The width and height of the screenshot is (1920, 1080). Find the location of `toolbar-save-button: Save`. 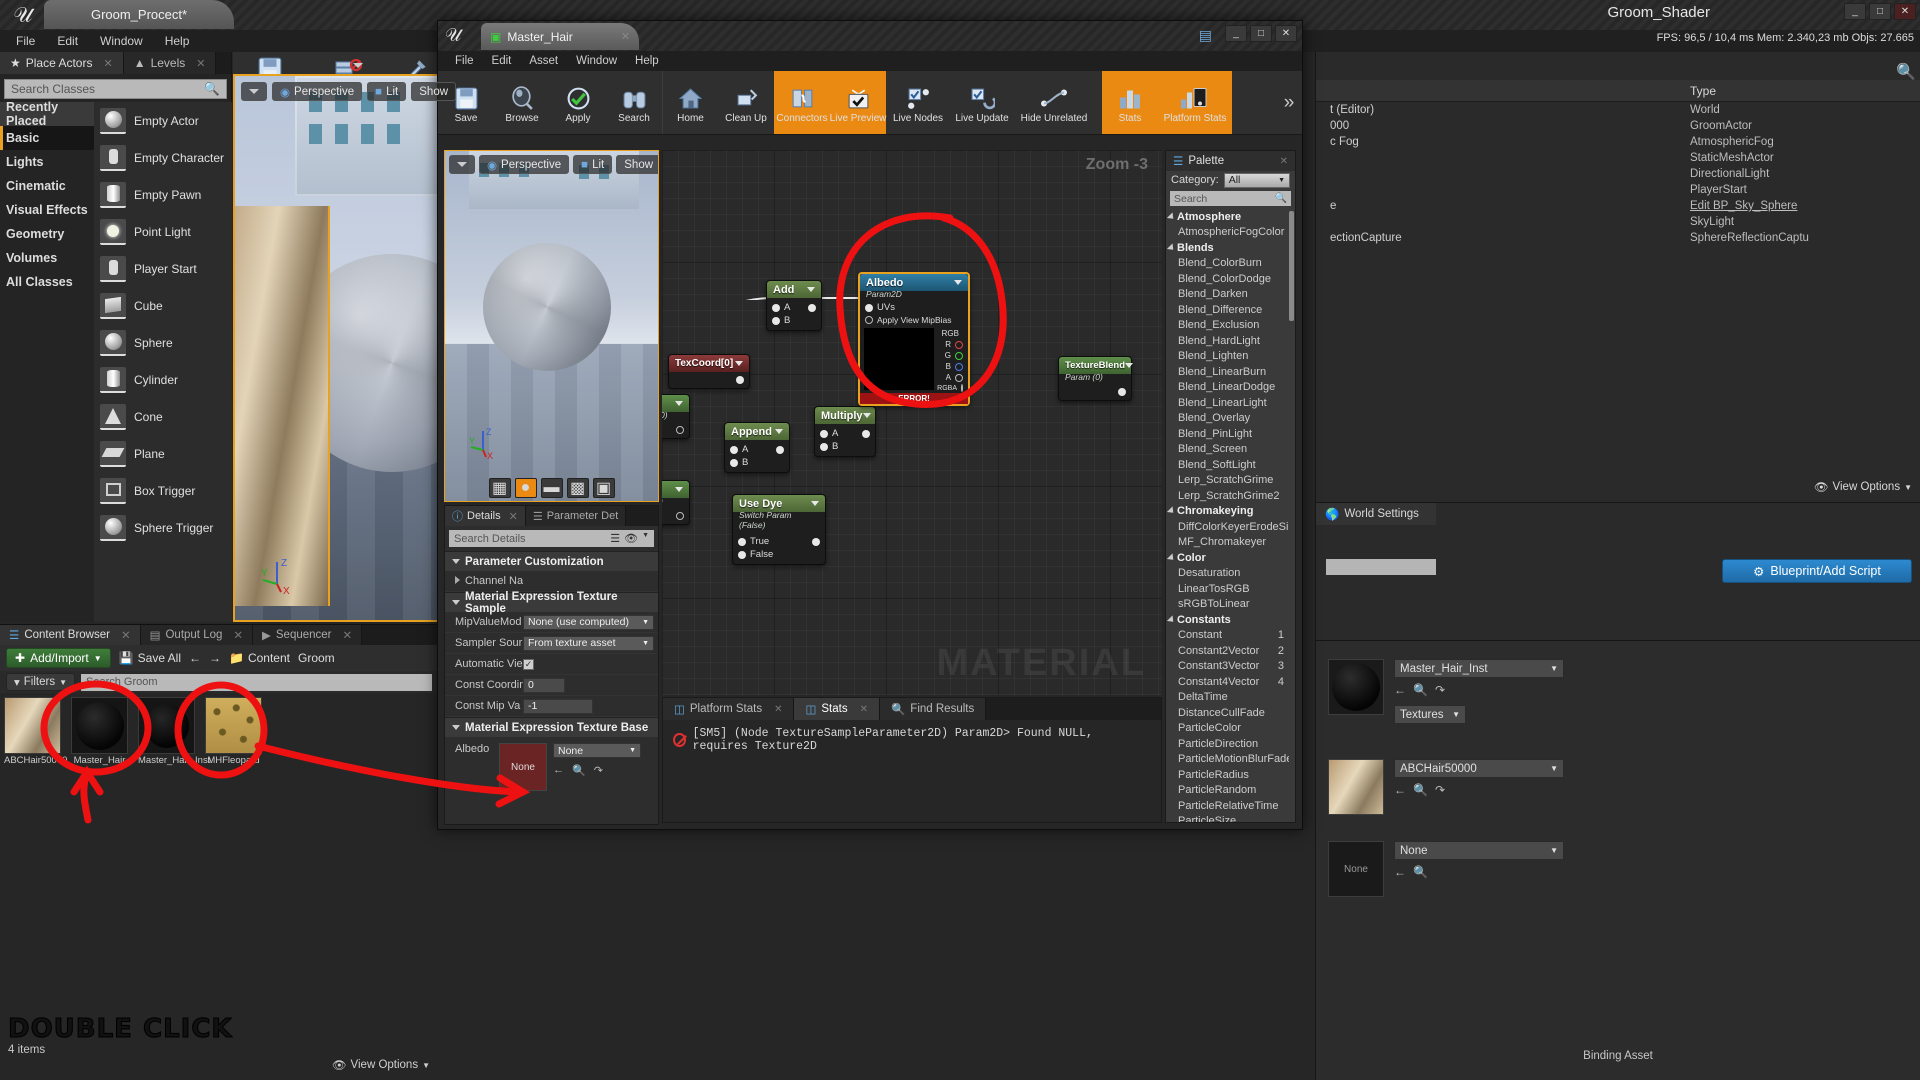

toolbar-save-button: Save is located at coordinates (466, 102).